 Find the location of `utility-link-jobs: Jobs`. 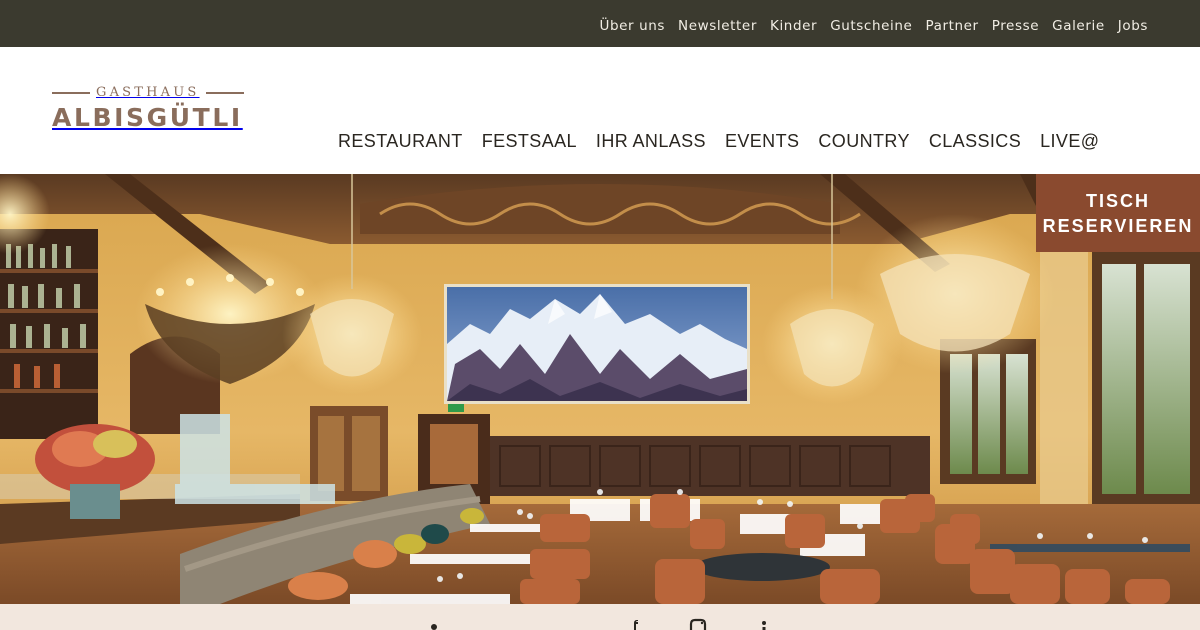

utility-link-jobs: Jobs is located at coordinates (1133, 26).